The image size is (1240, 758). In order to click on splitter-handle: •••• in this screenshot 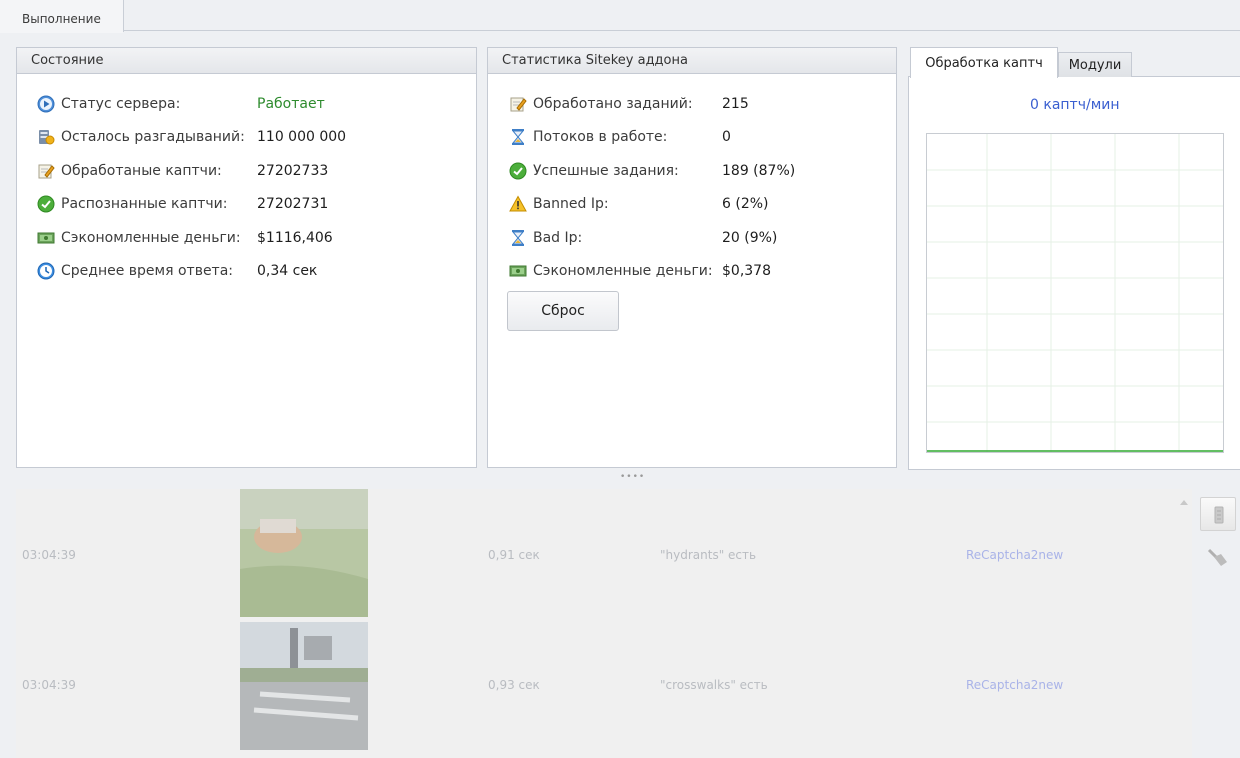, I will do `click(632, 477)`.